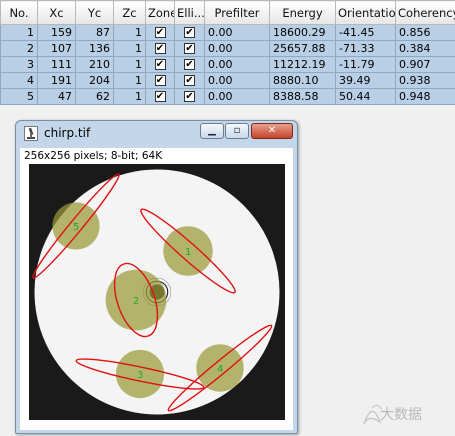 The image size is (455, 436). What do you see at coordinates (401, 415) in the screenshot?
I see `watermark-text: 大数据` at bounding box center [401, 415].